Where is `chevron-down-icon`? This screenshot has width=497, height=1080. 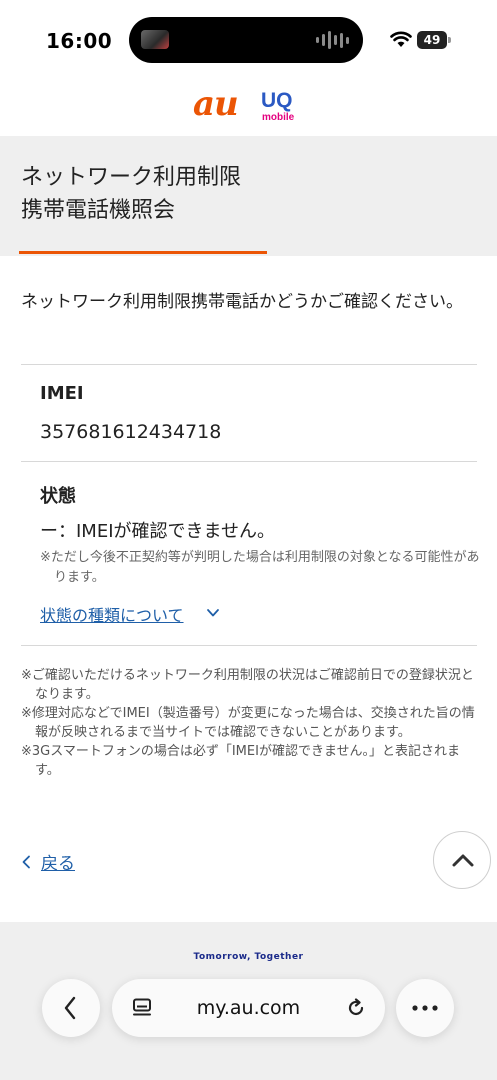 chevron-down-icon is located at coordinates (213, 613).